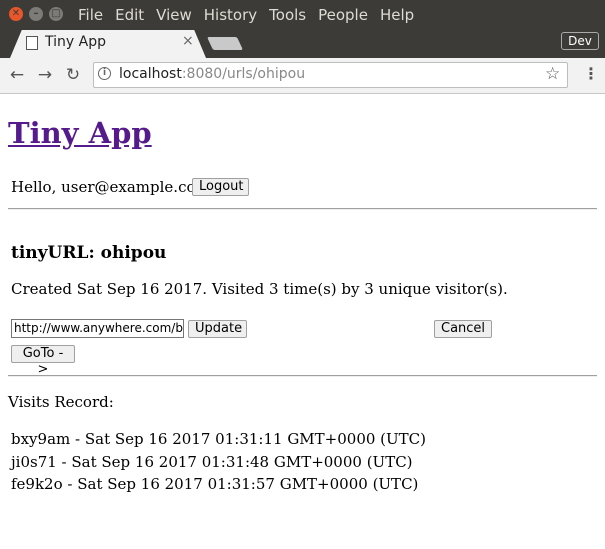  I want to click on tinyurl-heading: tinyURL: ohipou, so click(89, 253).